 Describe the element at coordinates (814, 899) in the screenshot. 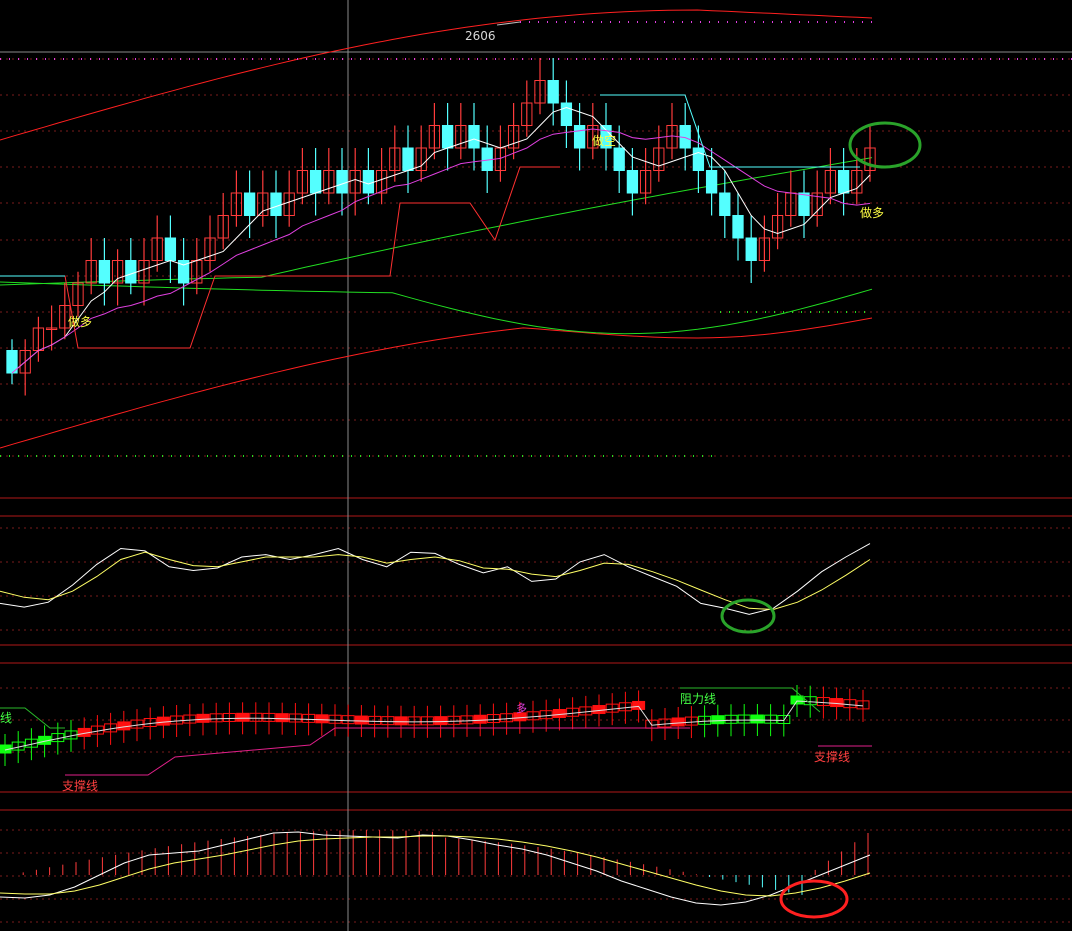

I see `highlight-circle-macd` at that location.